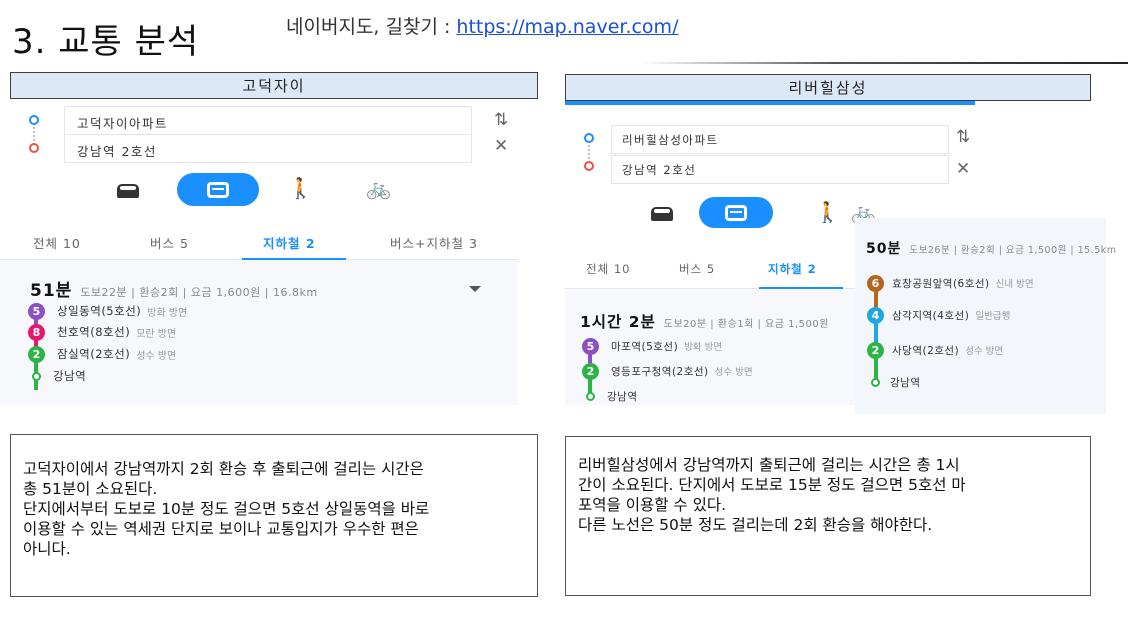 Image resolution: width=1128 pixels, height=634 pixels. I want to click on station-name: 삼각지역(4호선), so click(931, 315).